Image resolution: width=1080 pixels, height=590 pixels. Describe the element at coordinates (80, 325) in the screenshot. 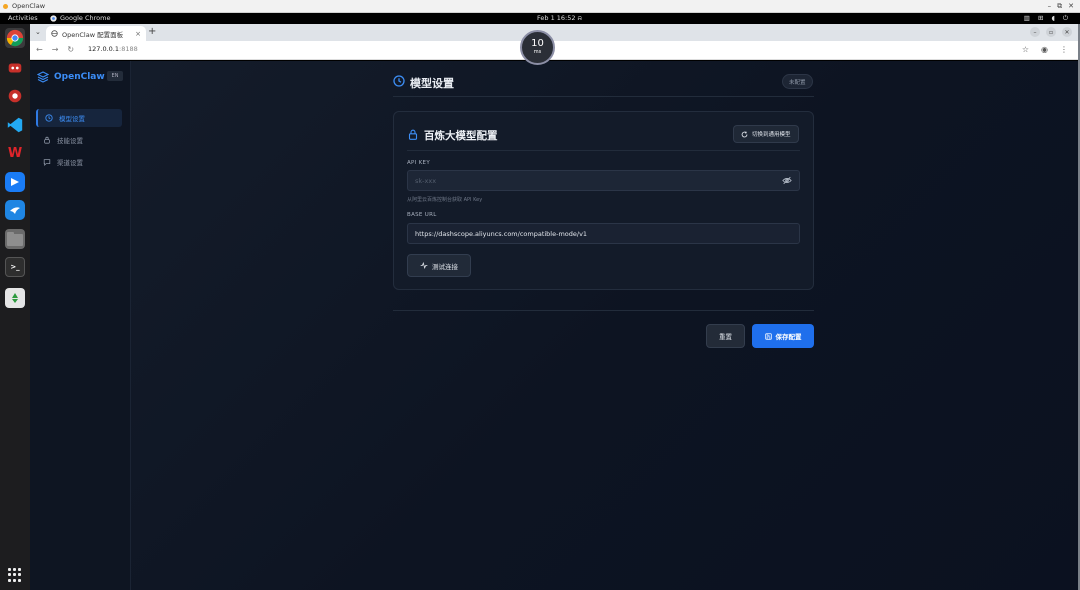

I see `sidebar: OpenClaw EN 模型设置 技能设置 渠道设置` at that location.